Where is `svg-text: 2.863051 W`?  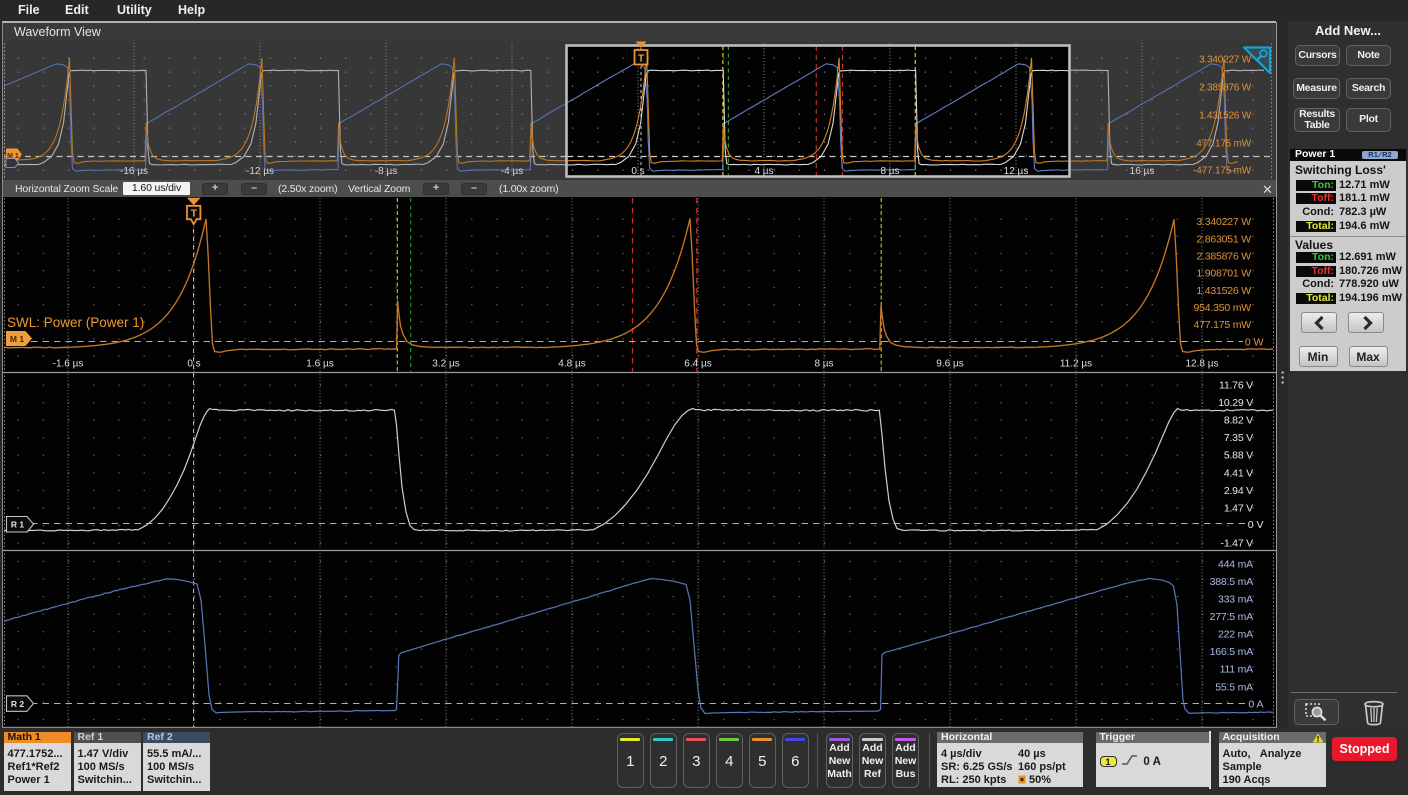 svg-text: 2.863051 W is located at coordinates (1223, 239).